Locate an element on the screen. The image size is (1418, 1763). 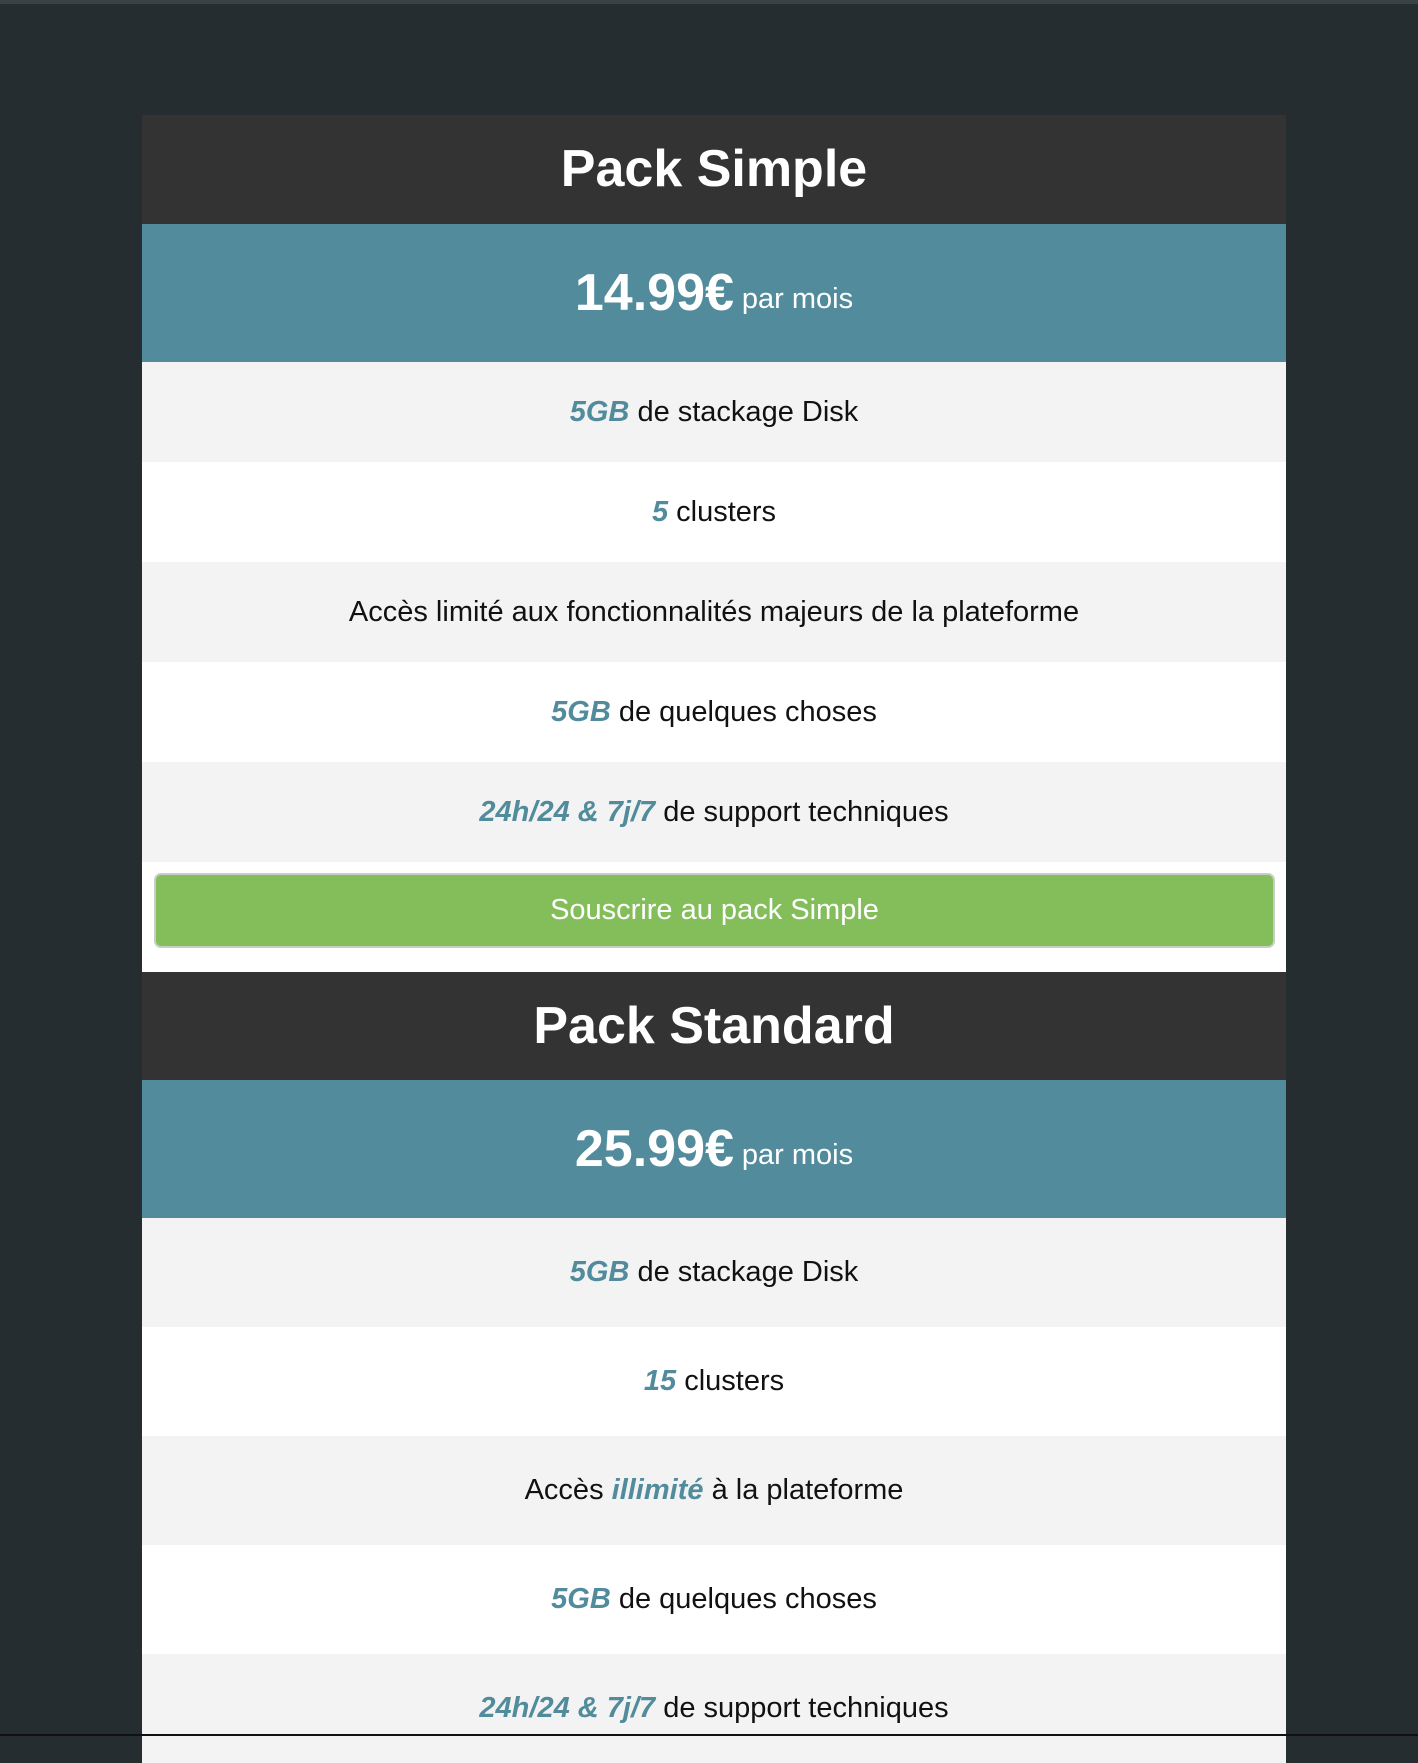
feature-highlight: 5 is located at coordinates (660, 511).